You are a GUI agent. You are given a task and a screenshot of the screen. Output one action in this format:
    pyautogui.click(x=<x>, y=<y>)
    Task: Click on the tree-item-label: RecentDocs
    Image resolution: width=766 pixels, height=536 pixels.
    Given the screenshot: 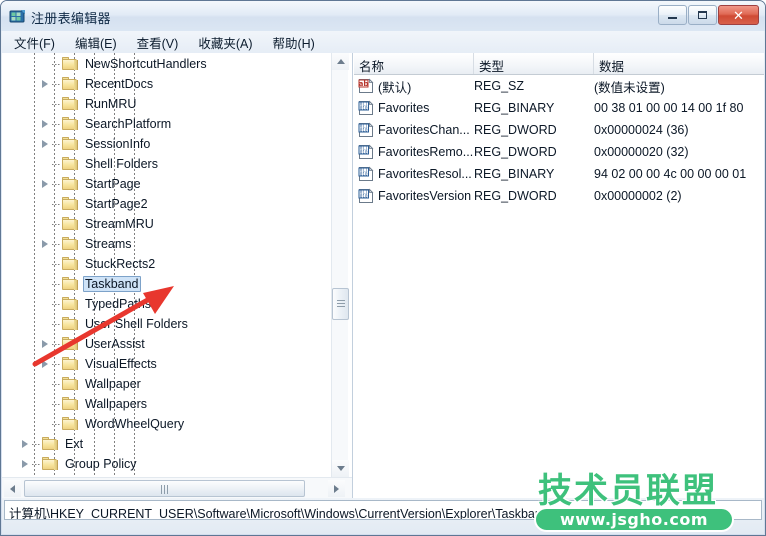 What is the action you would take?
    pyautogui.click(x=119, y=84)
    